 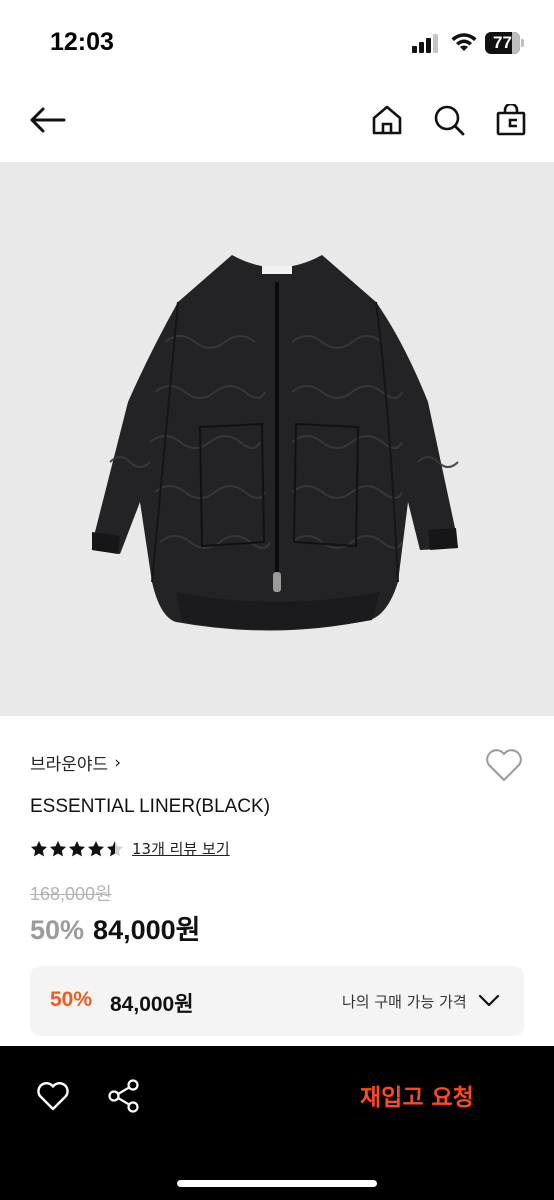 What do you see at coordinates (152, 1004) in the screenshot?
I see `my-price: 84,000원` at bounding box center [152, 1004].